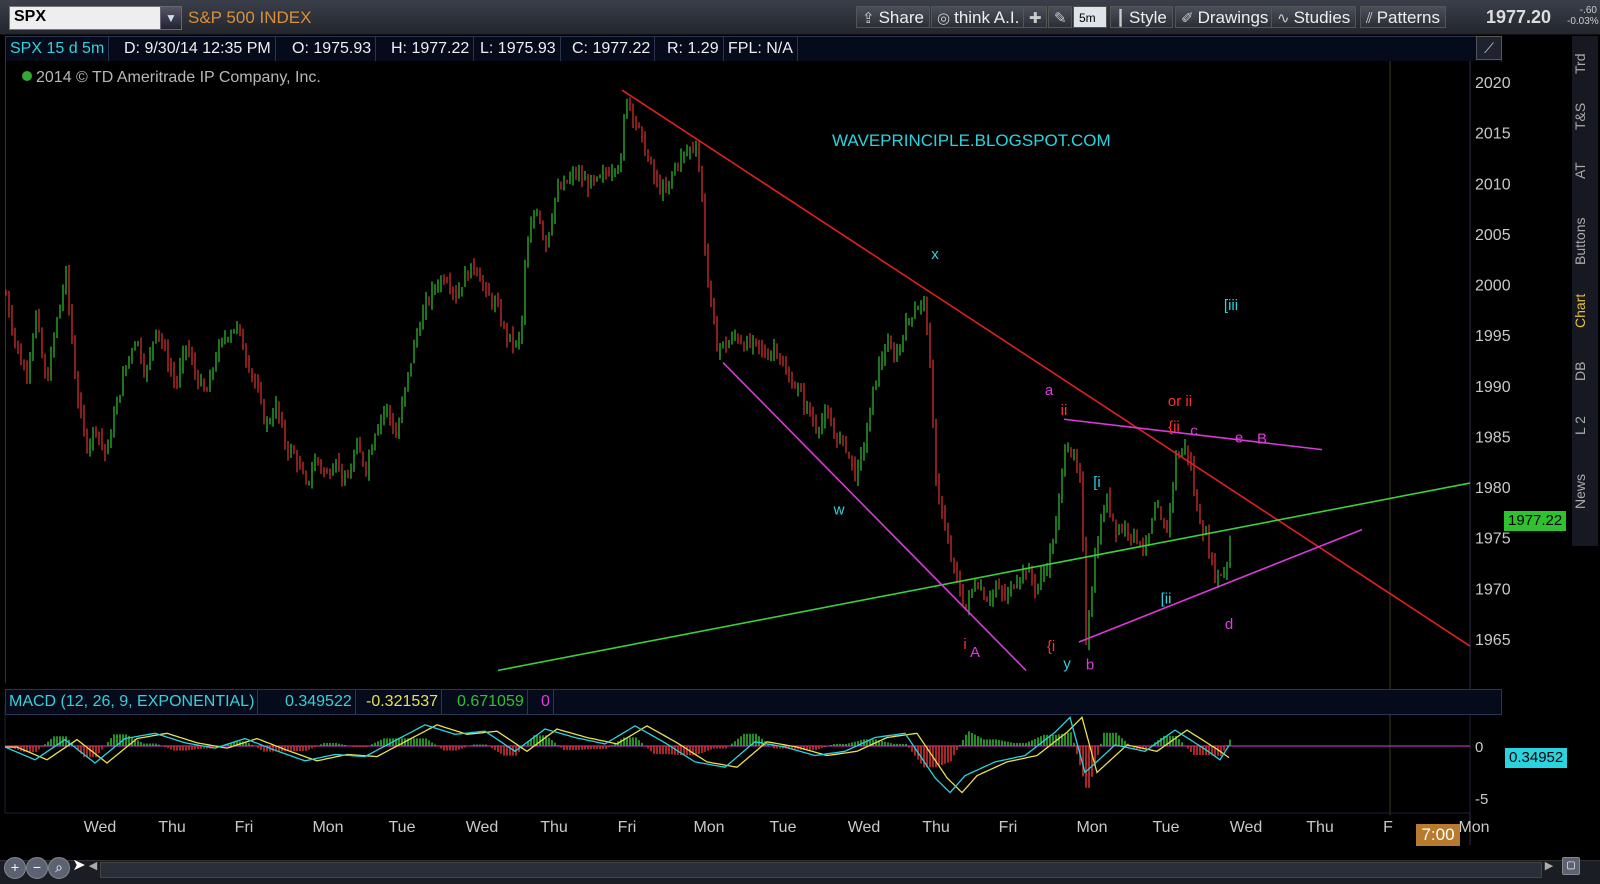 The height and width of the screenshot is (884, 1600). What do you see at coordinates (27, 76) in the screenshot?
I see `status-dot-icon` at bounding box center [27, 76].